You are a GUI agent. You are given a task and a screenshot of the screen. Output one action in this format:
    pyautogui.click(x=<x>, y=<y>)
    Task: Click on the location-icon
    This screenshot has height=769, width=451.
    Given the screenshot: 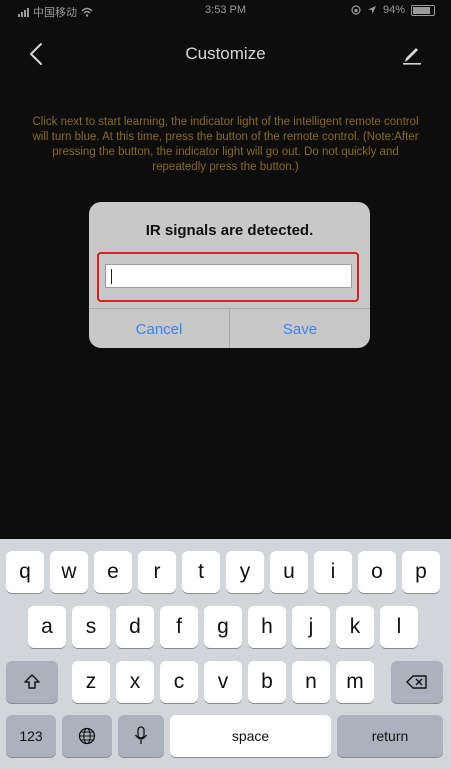 What is the action you would take?
    pyautogui.click(x=371, y=10)
    